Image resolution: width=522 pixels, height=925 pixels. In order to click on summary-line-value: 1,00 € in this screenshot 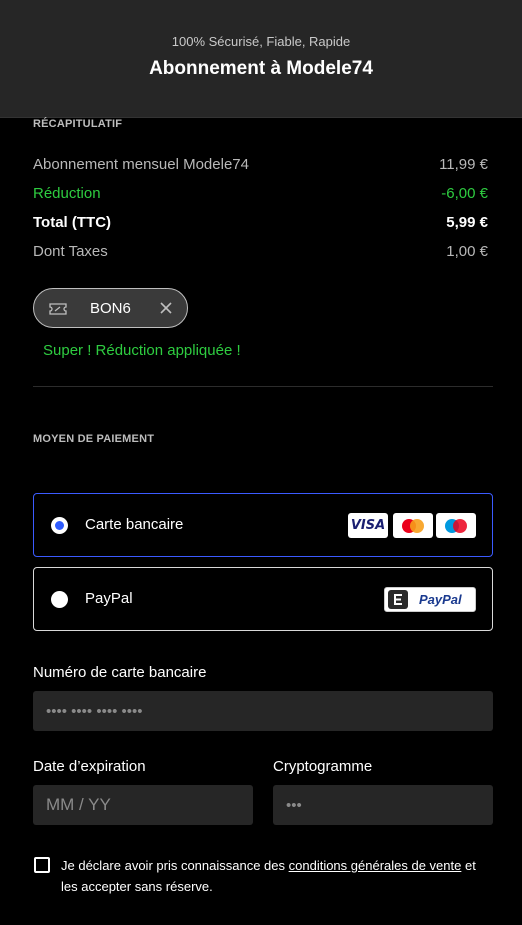, I will do `click(467, 251)`.